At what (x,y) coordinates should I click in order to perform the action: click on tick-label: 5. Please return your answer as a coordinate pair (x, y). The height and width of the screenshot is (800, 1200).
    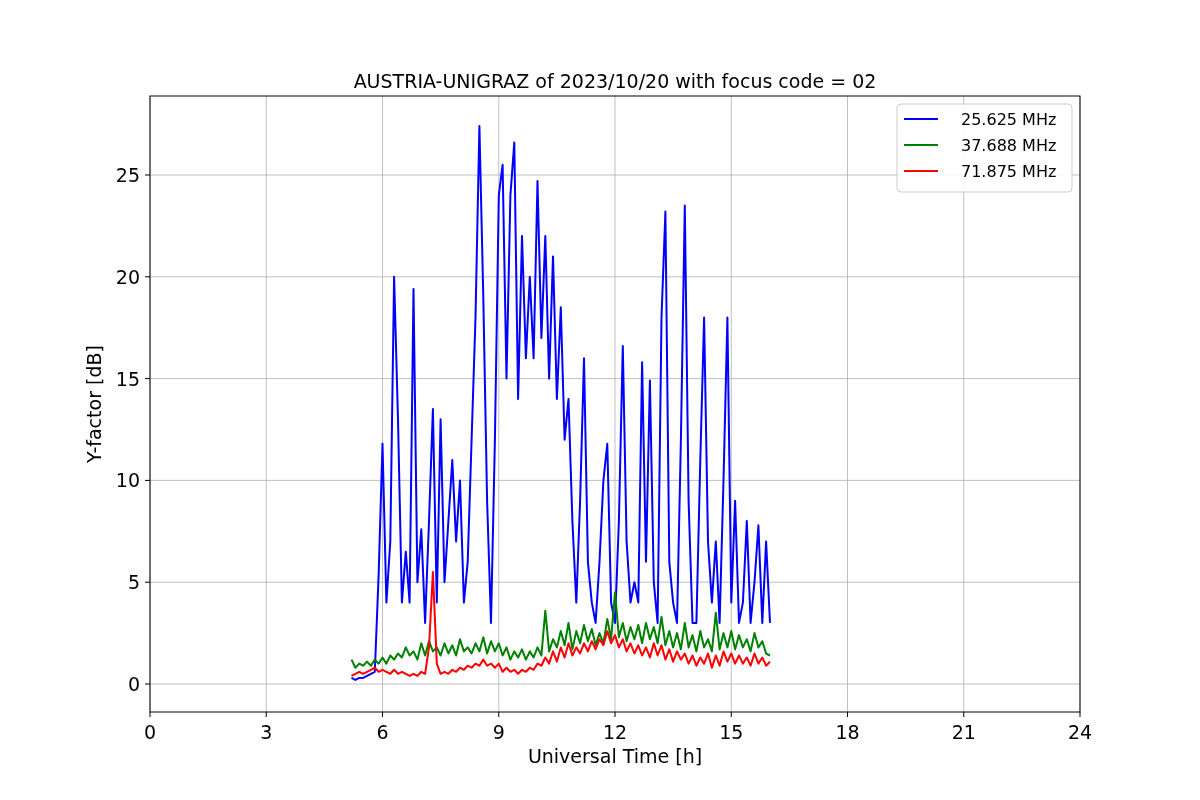
    Looking at the image, I should click on (133, 582).